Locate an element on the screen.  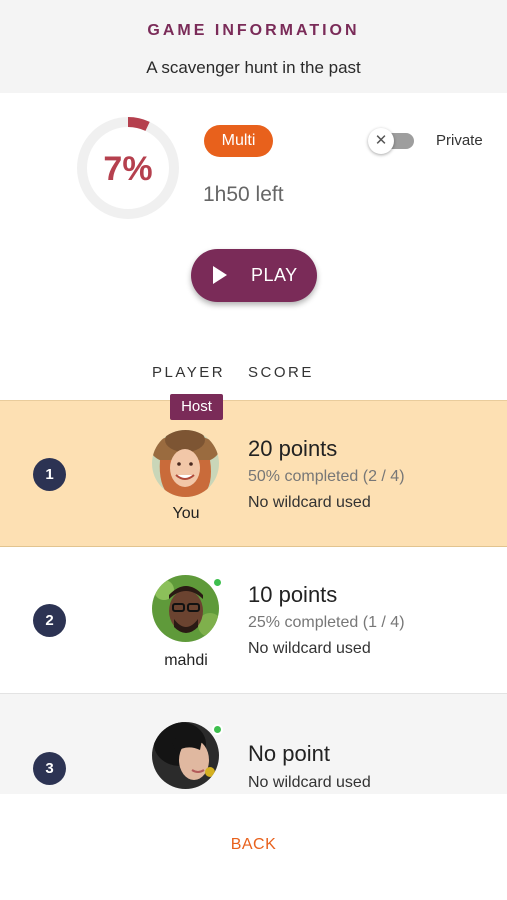
play-button: PLAY is located at coordinates (254, 275).